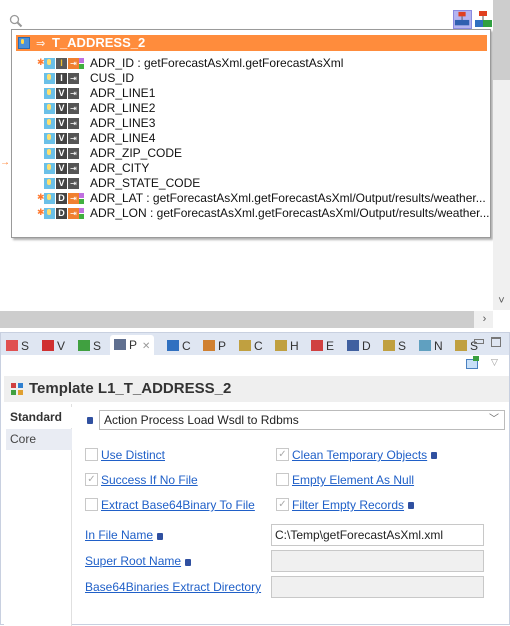 Image resolution: width=510 pixels, height=626 pixels. I want to click on side-tab-standard: Standard, so click(39, 417).